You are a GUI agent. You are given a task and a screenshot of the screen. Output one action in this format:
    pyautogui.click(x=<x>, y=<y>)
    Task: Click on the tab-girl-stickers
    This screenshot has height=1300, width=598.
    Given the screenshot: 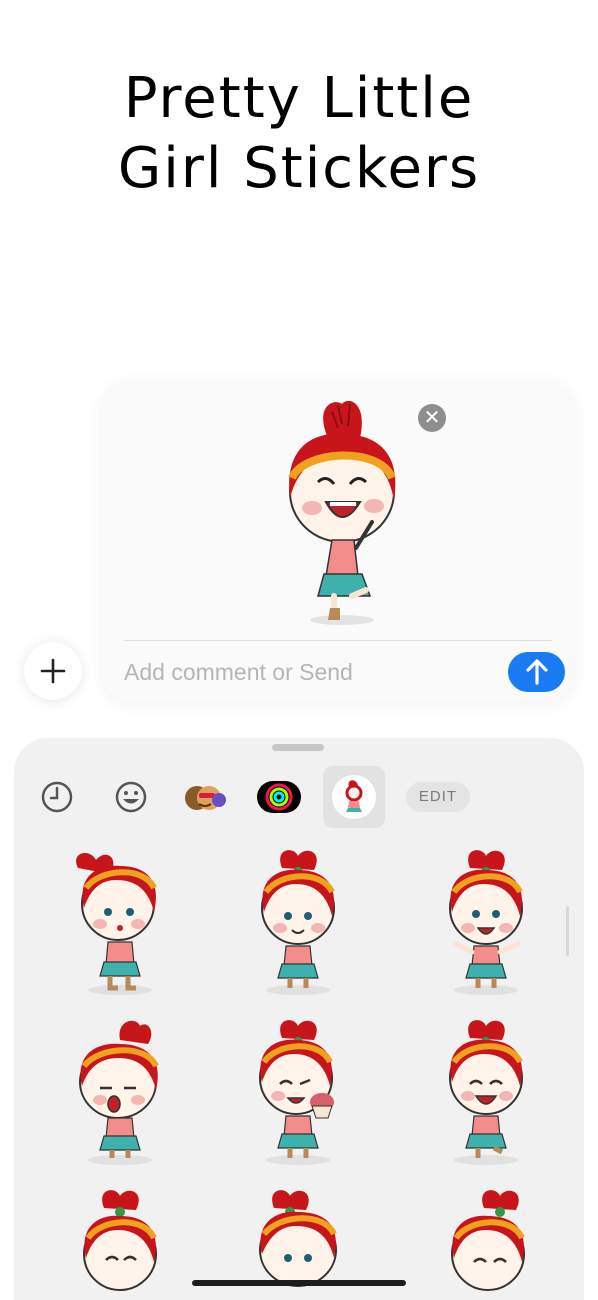 What is the action you would take?
    pyautogui.click(x=354, y=797)
    